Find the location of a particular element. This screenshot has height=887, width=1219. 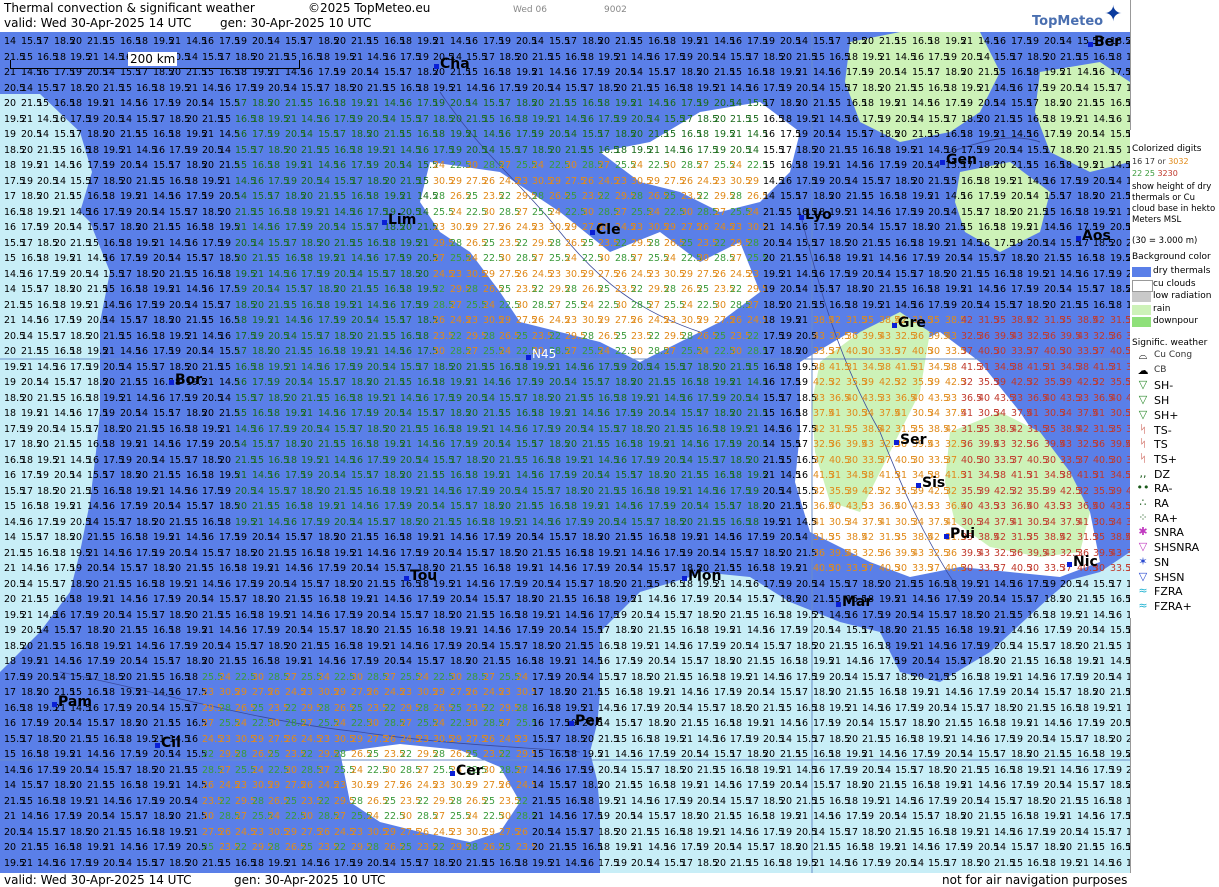

freezing-rain-heavy-icon: ≈ is located at coordinates (1143, 605).